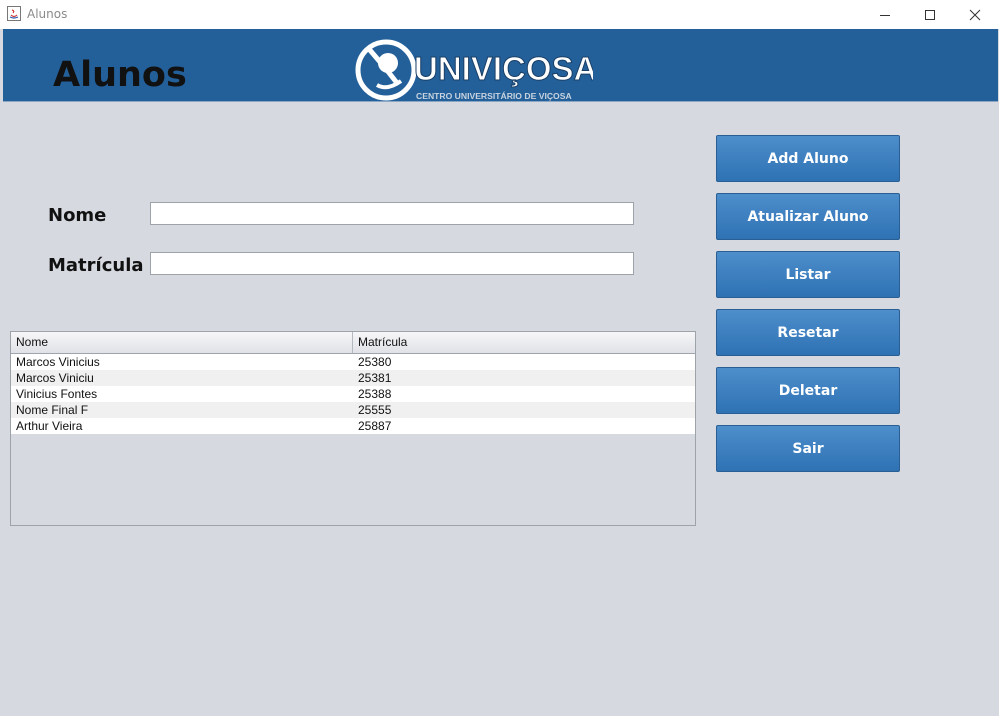 The image size is (999, 716). What do you see at coordinates (494, 96) in the screenshot?
I see `svg-text: CENTRO UNIVERSITÁRIO DE VIÇOSA` at bounding box center [494, 96].